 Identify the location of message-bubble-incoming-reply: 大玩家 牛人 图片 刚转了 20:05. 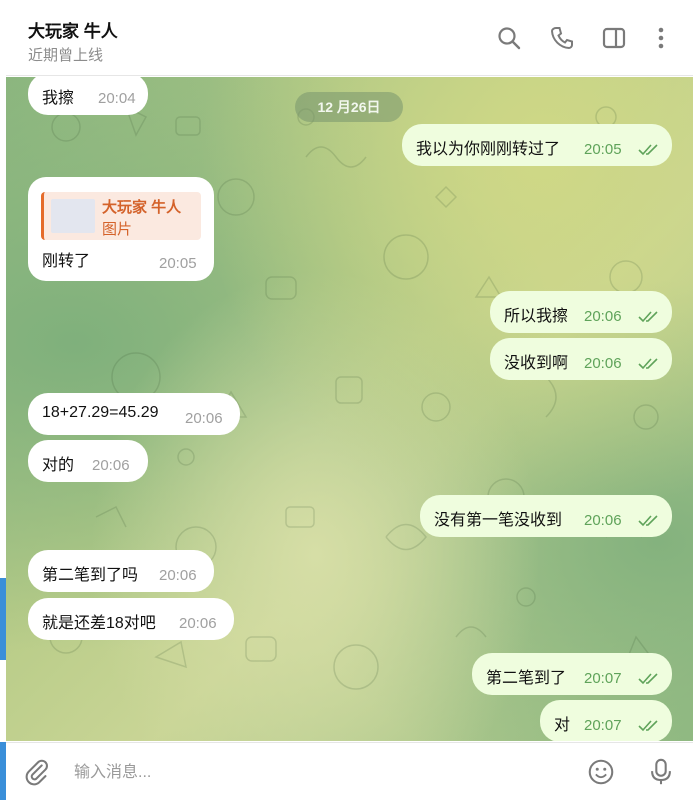
(121, 229).